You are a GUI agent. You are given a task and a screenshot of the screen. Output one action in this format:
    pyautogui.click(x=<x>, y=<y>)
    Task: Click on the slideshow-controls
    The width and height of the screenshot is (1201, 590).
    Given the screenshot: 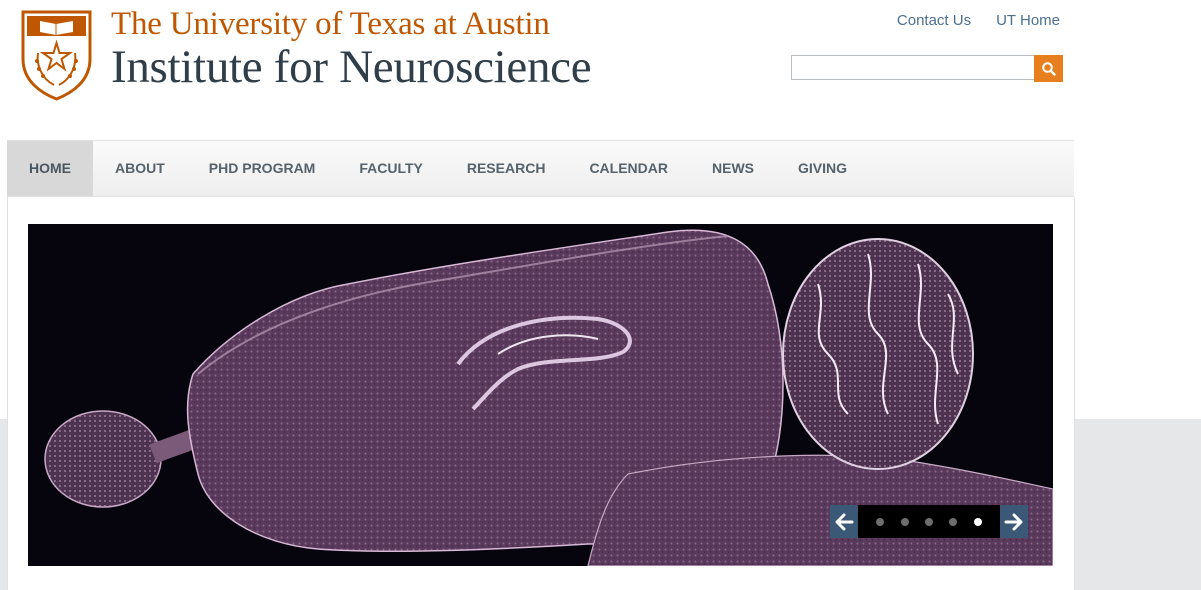 What is the action you would take?
    pyautogui.click(x=929, y=521)
    